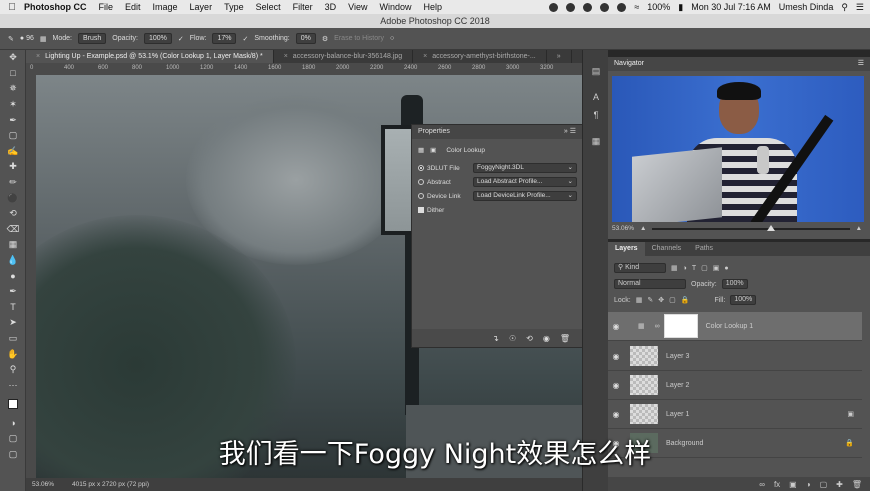 This screenshot has width=870, height=491. What do you see at coordinates (106, 7) in the screenshot?
I see `menu-file: File` at bounding box center [106, 7].